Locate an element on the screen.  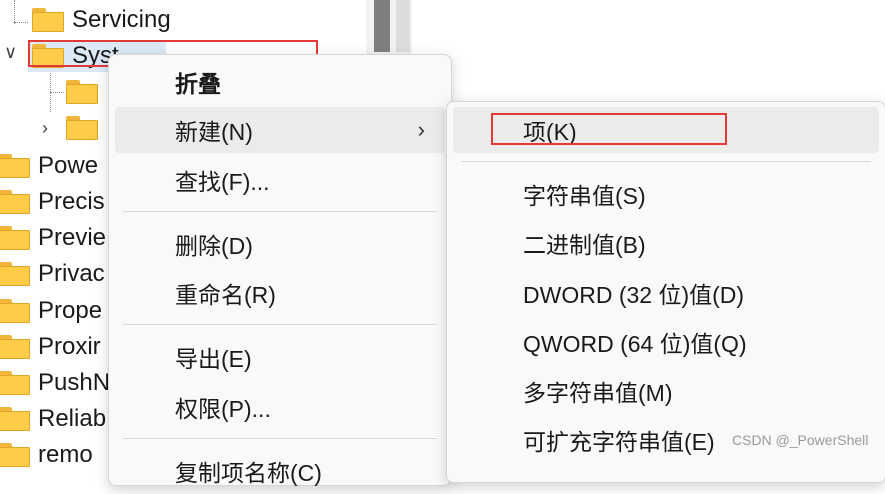
menu-item-label: 多字符串值(M) is located at coordinates (598, 393).